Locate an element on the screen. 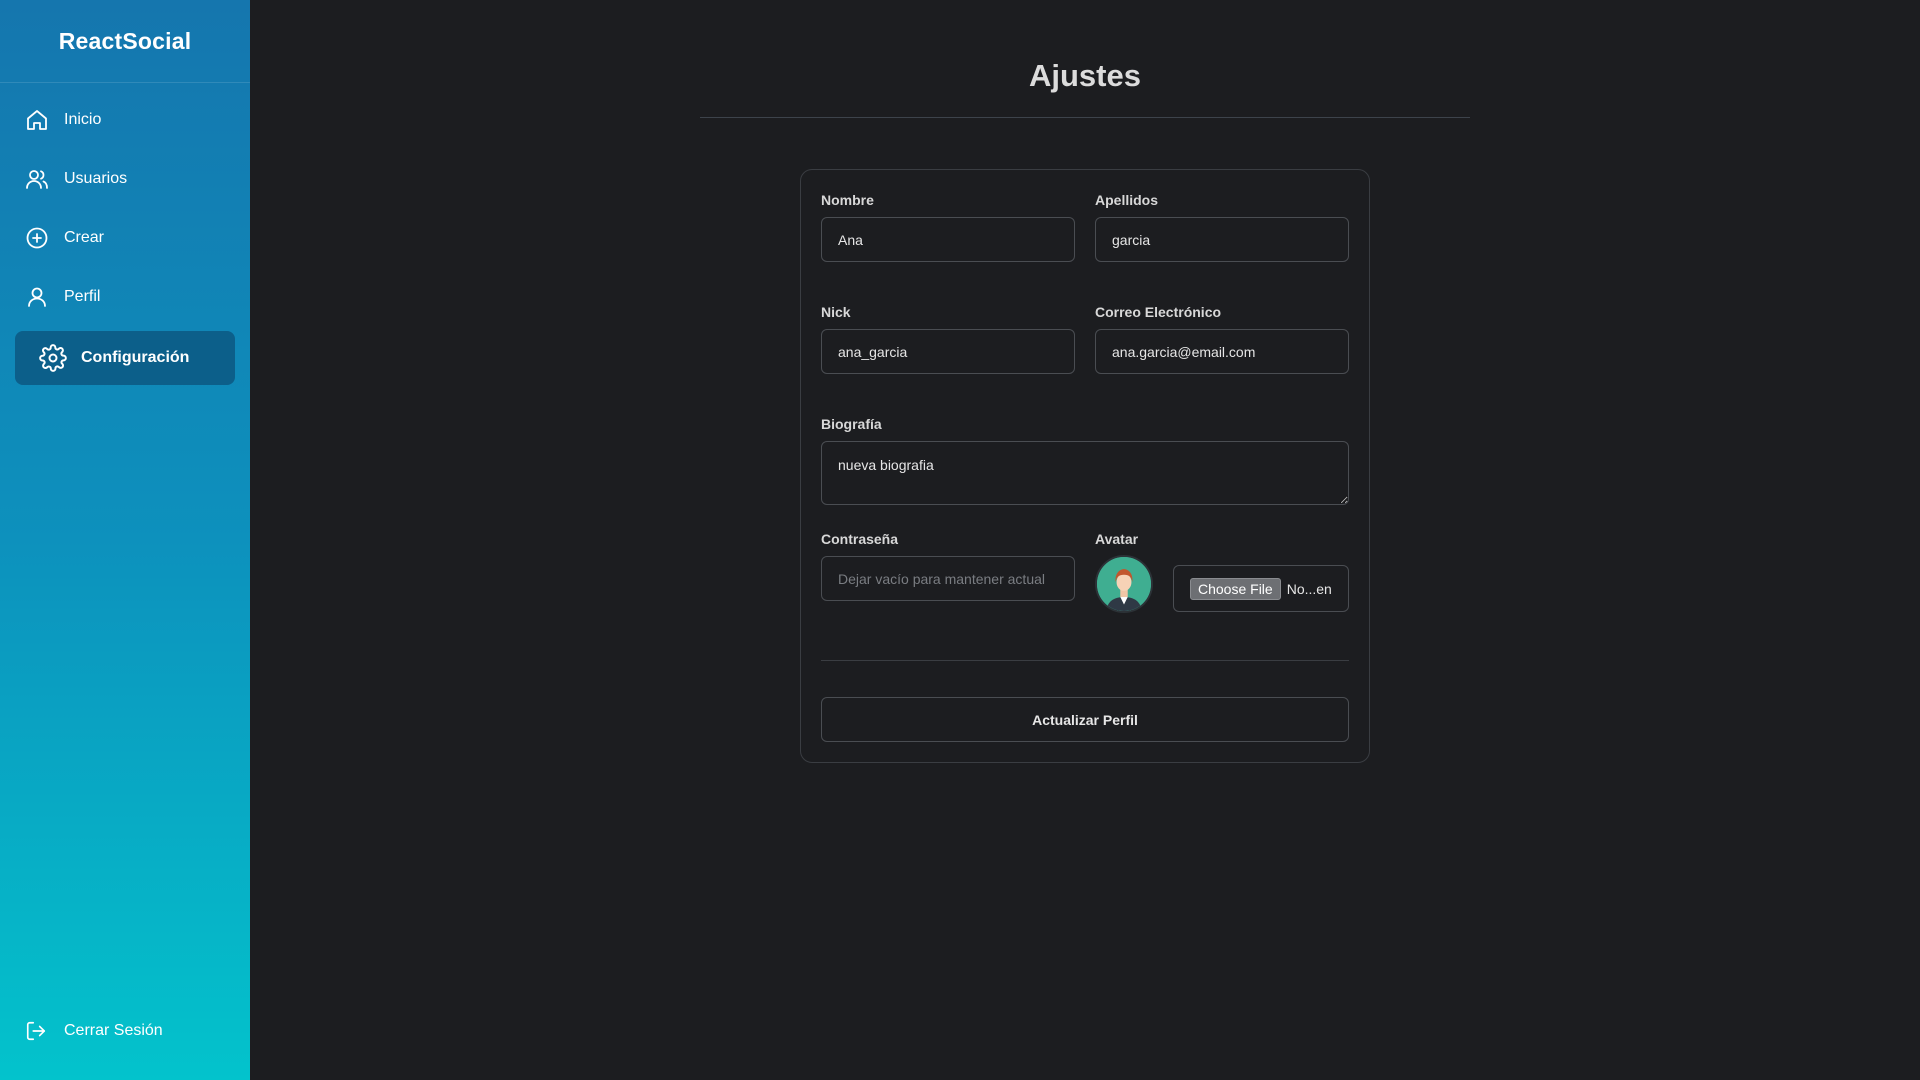  sidebar: ReactSocial Inicio Usuarios Crear Perfil is located at coordinates (125, 540).